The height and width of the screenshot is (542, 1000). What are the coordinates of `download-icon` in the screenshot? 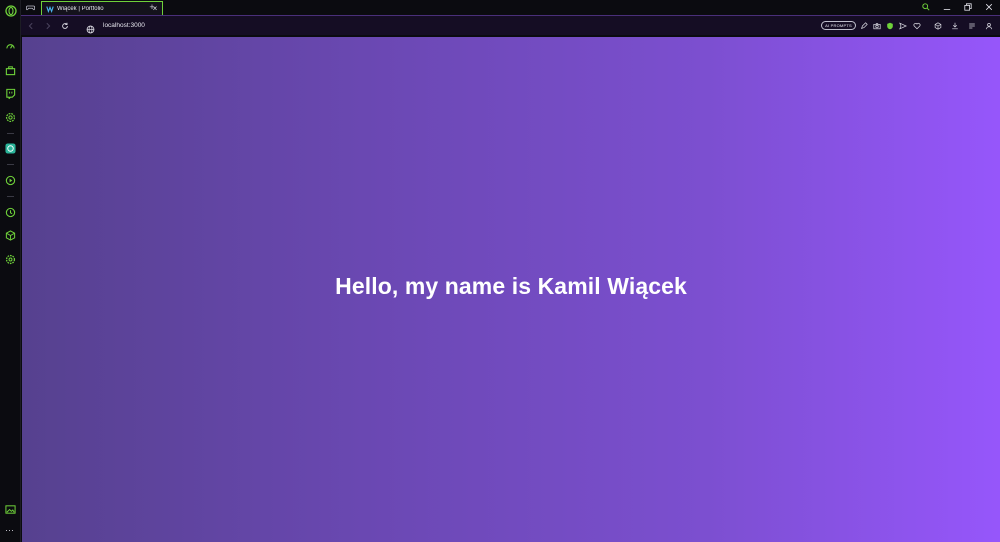 It's located at (955, 26).